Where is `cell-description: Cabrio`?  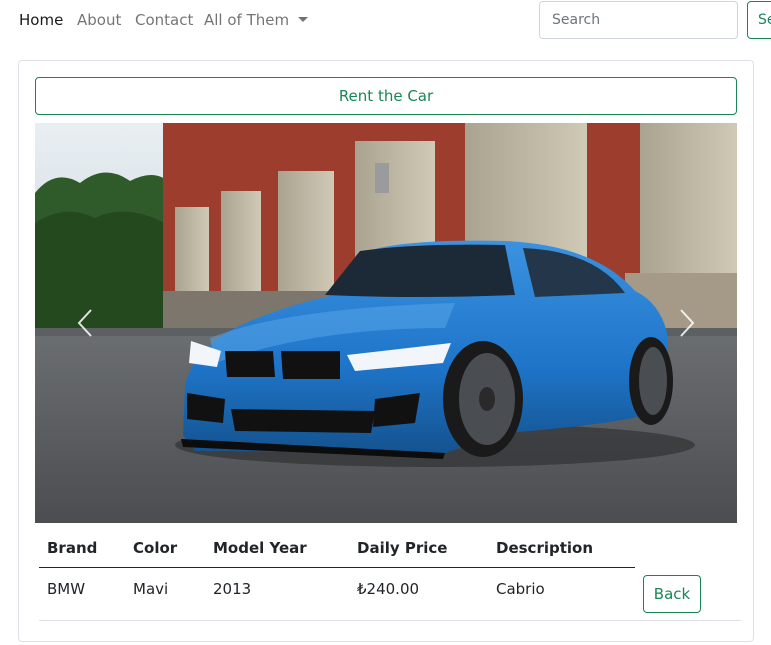
cell-description: Cabrio is located at coordinates (520, 589).